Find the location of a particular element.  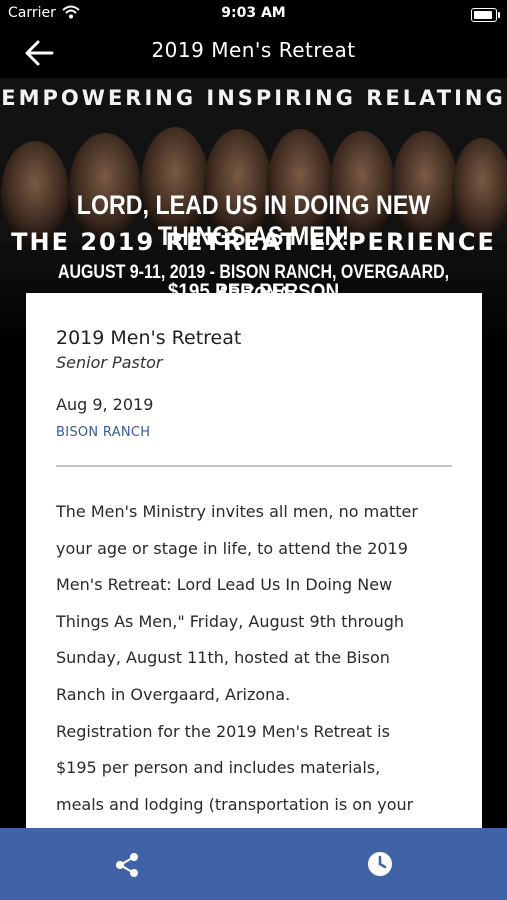

battery-icon is located at coordinates (485, 15).